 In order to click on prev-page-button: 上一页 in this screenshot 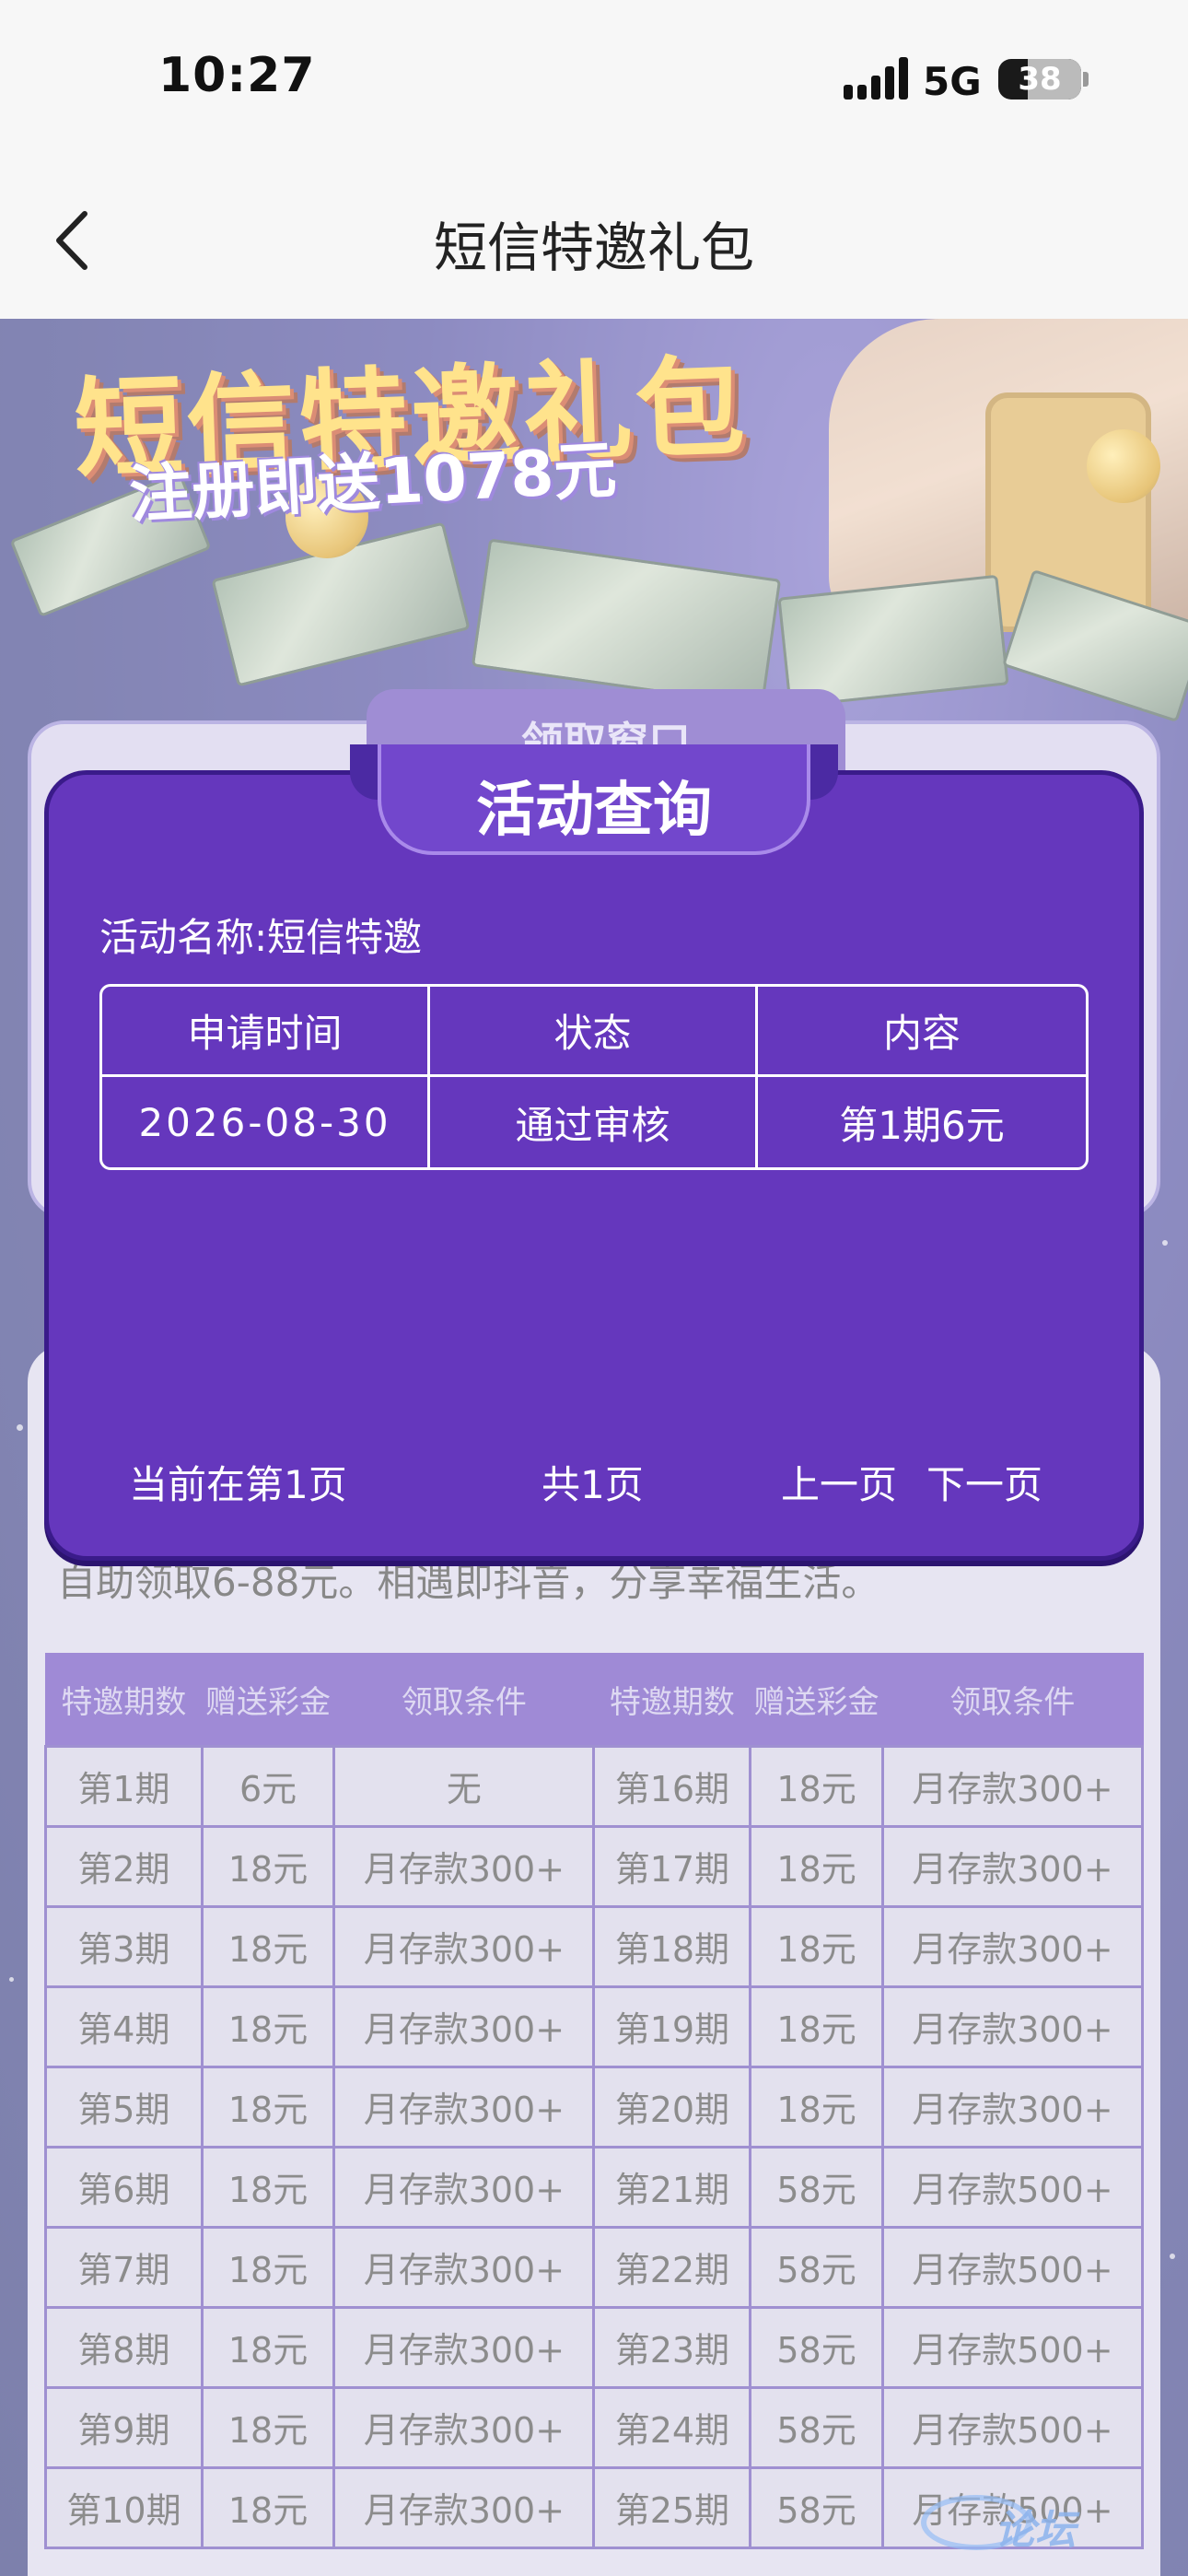, I will do `click(839, 1482)`.